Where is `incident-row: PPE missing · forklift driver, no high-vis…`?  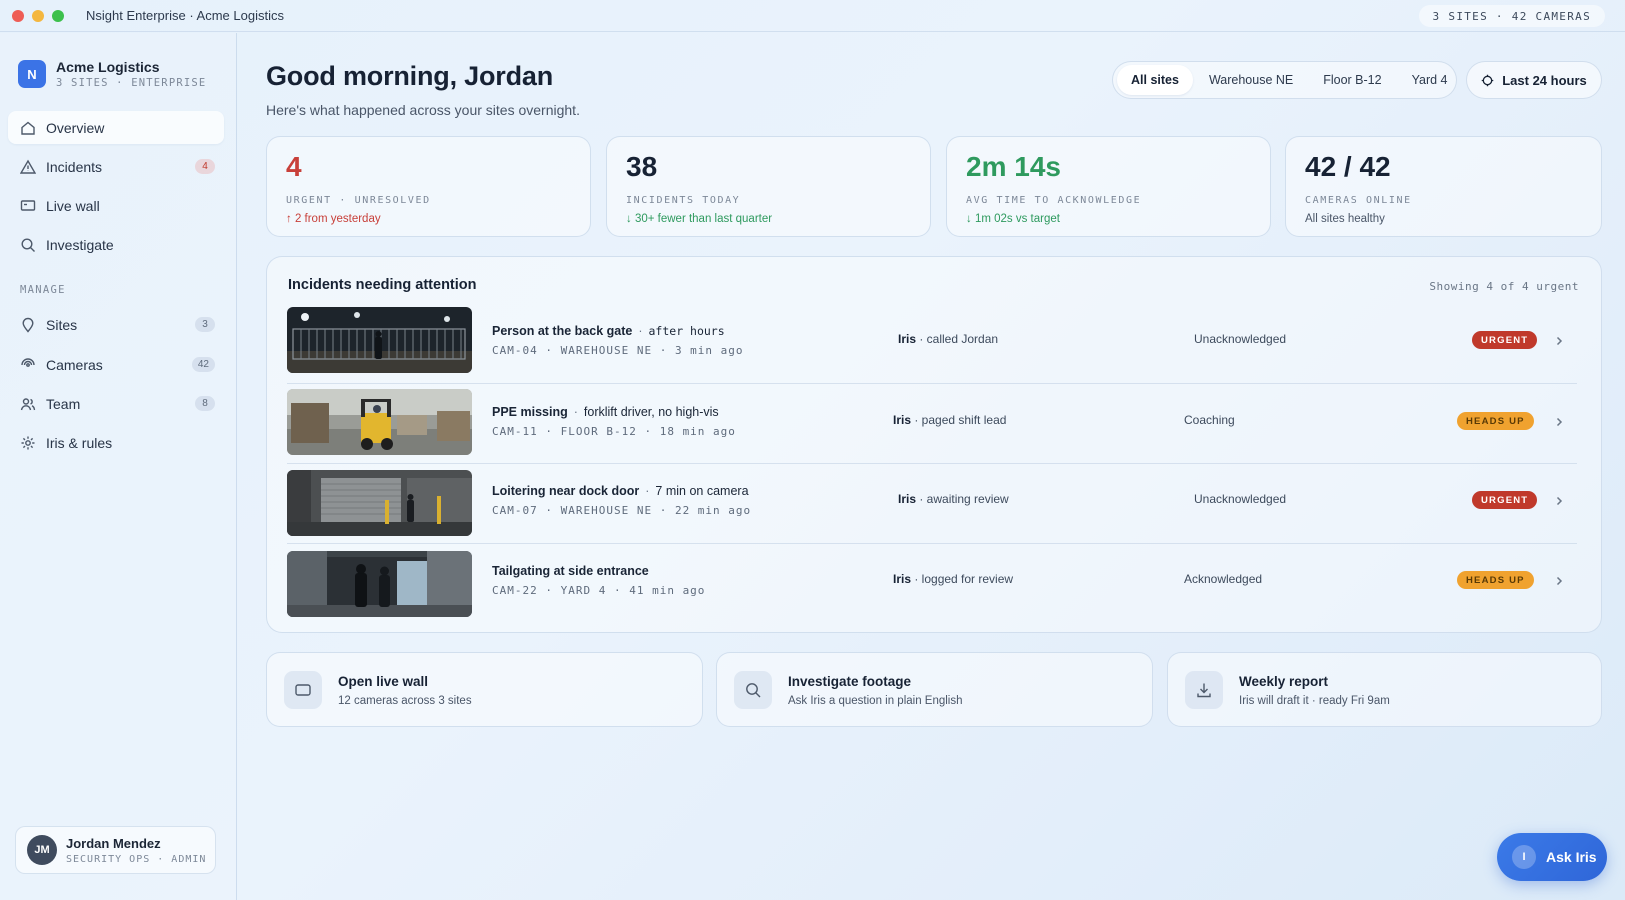 incident-row: PPE missing · forklift driver, no high-vis… is located at coordinates (932, 423).